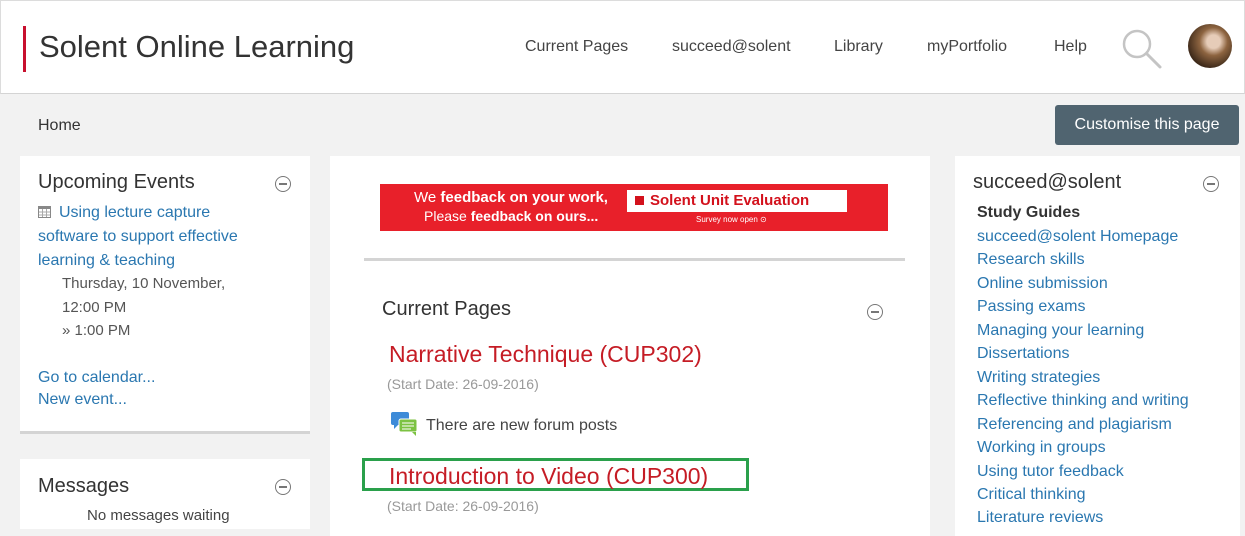 The height and width of the screenshot is (536, 1245). Describe the element at coordinates (24, 49) in the screenshot. I see `brand-accent-bar` at that location.